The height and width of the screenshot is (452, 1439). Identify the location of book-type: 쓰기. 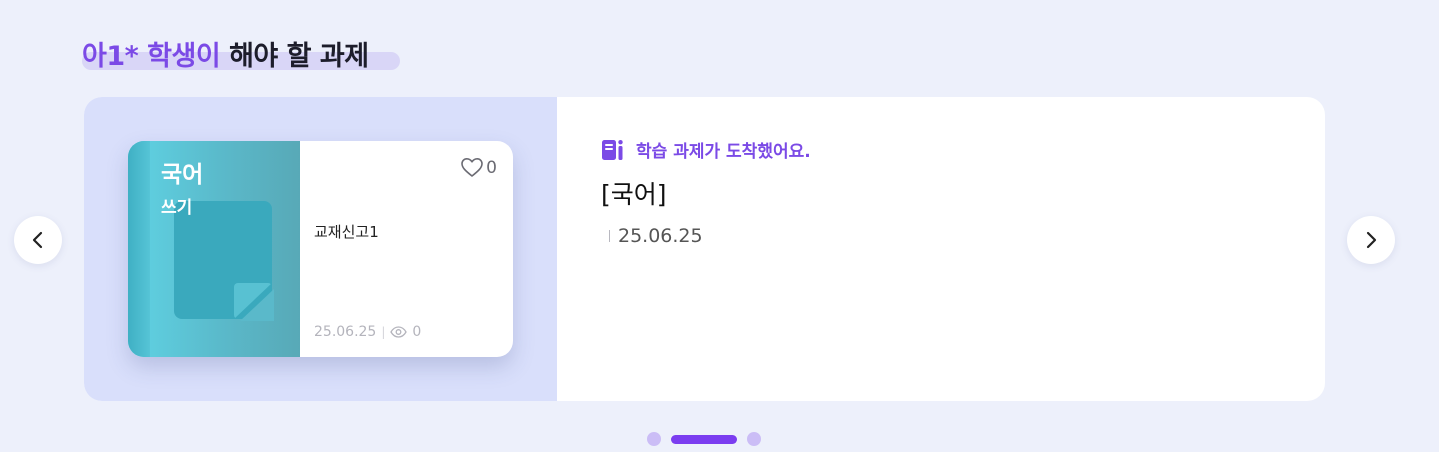
(177, 208).